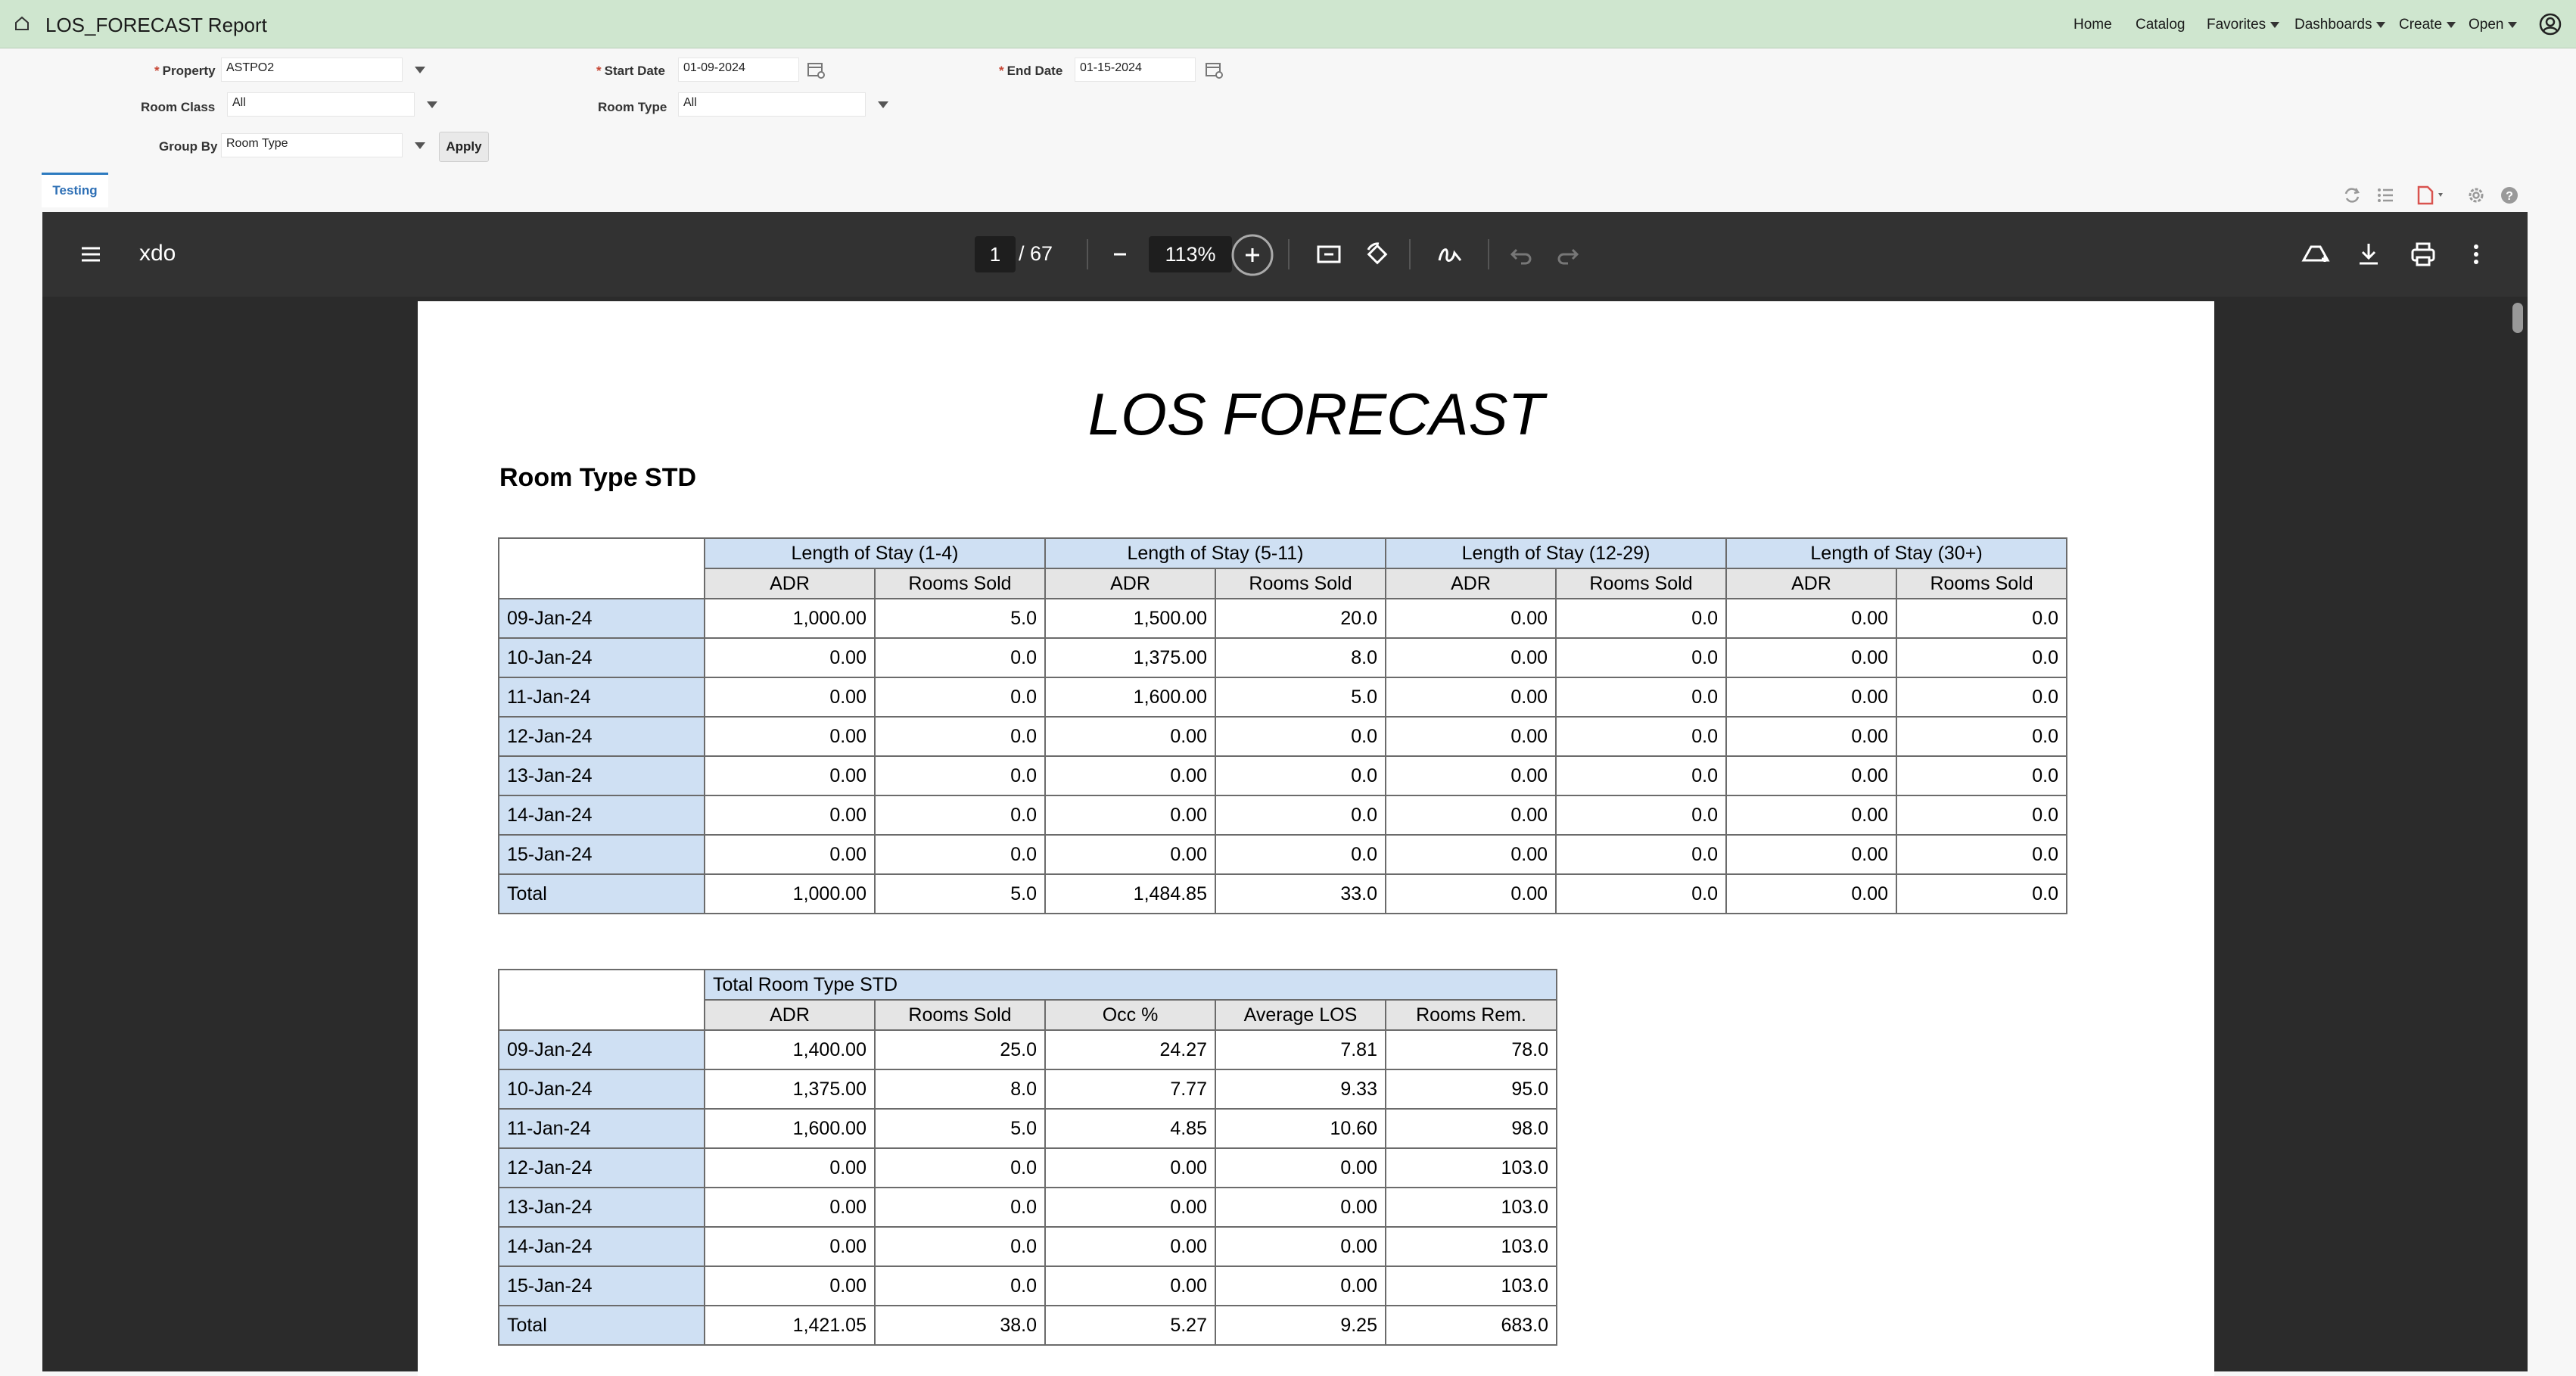  I want to click on help-icon: ?, so click(2509, 195).